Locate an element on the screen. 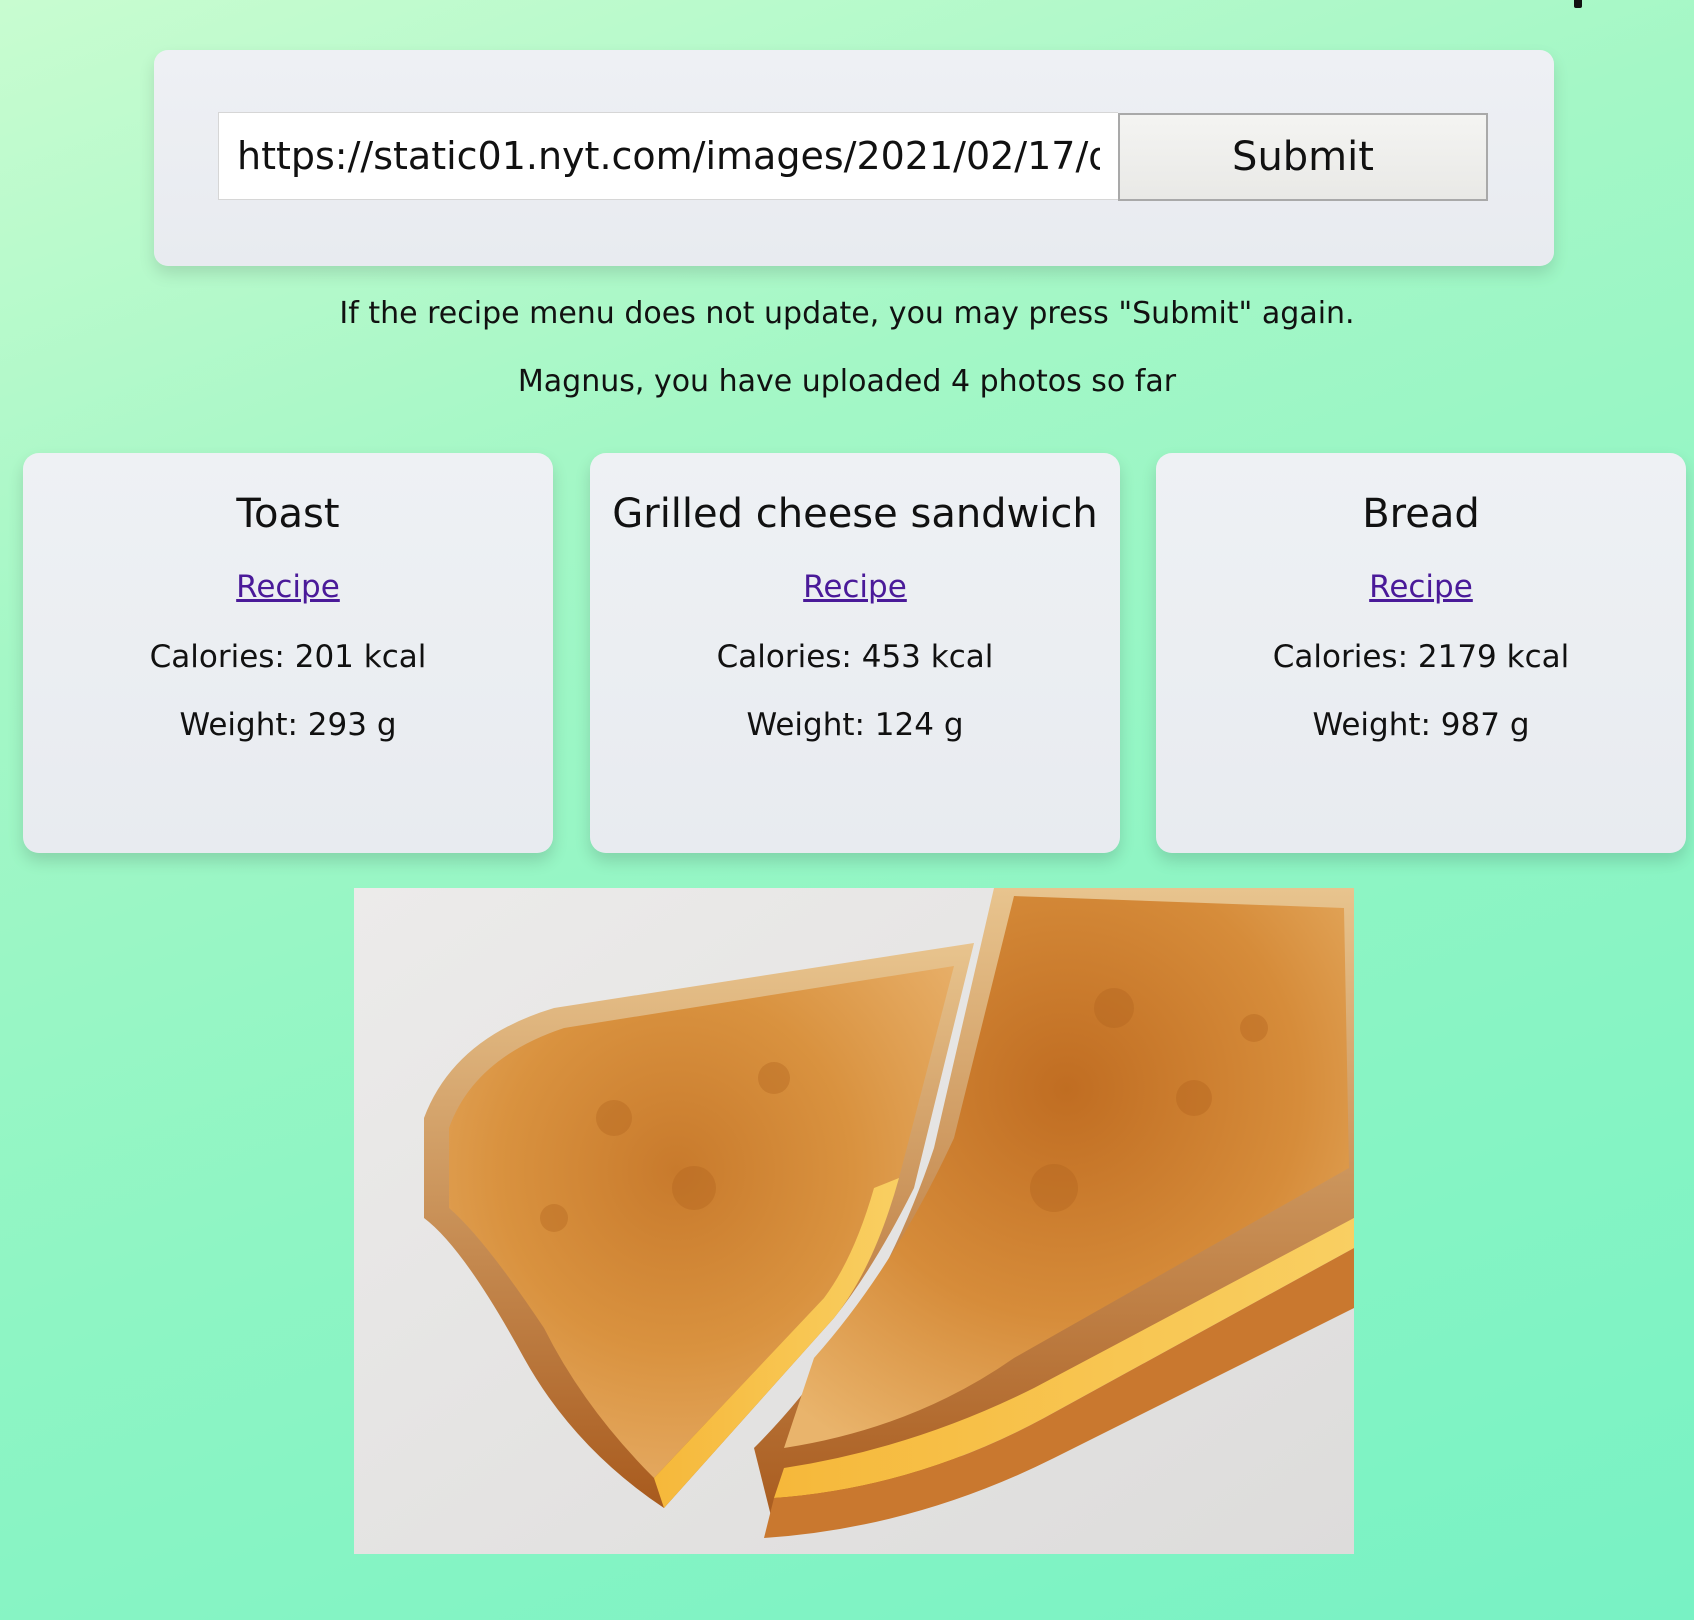 Image resolution: width=1694 pixels, height=1620 pixels. submit-button: Submit is located at coordinates (1303, 157).